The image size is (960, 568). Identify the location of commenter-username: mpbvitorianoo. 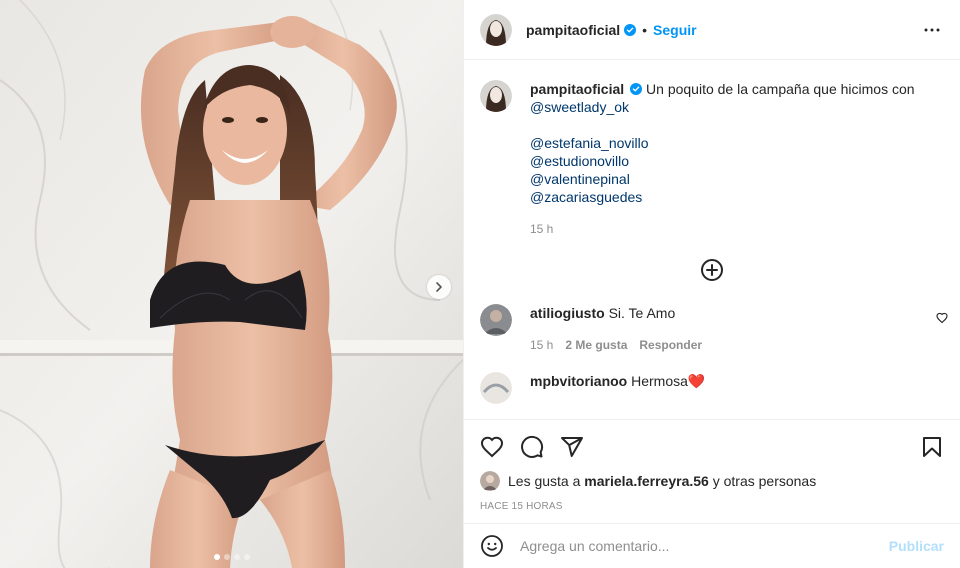
(578, 381).